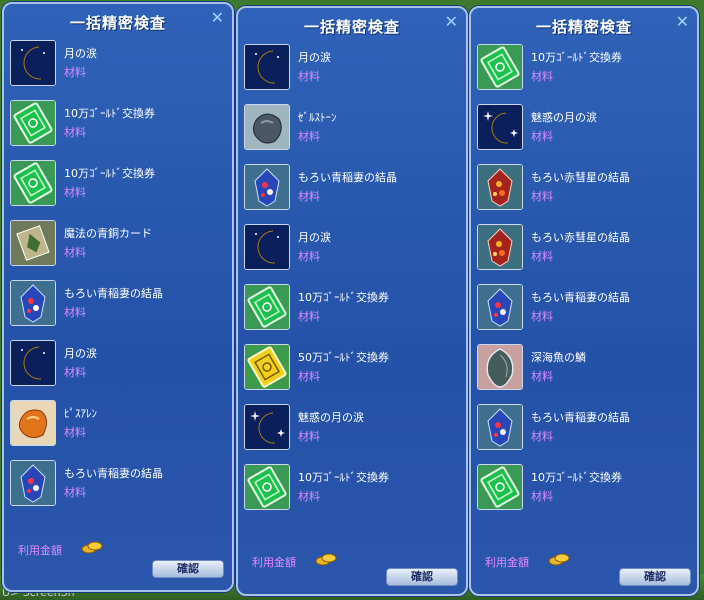  What do you see at coordinates (352, 372) in the screenshot?
I see `list-item: 50万ｺﾞｰﾙﾄﾞ交換券 材料` at bounding box center [352, 372].